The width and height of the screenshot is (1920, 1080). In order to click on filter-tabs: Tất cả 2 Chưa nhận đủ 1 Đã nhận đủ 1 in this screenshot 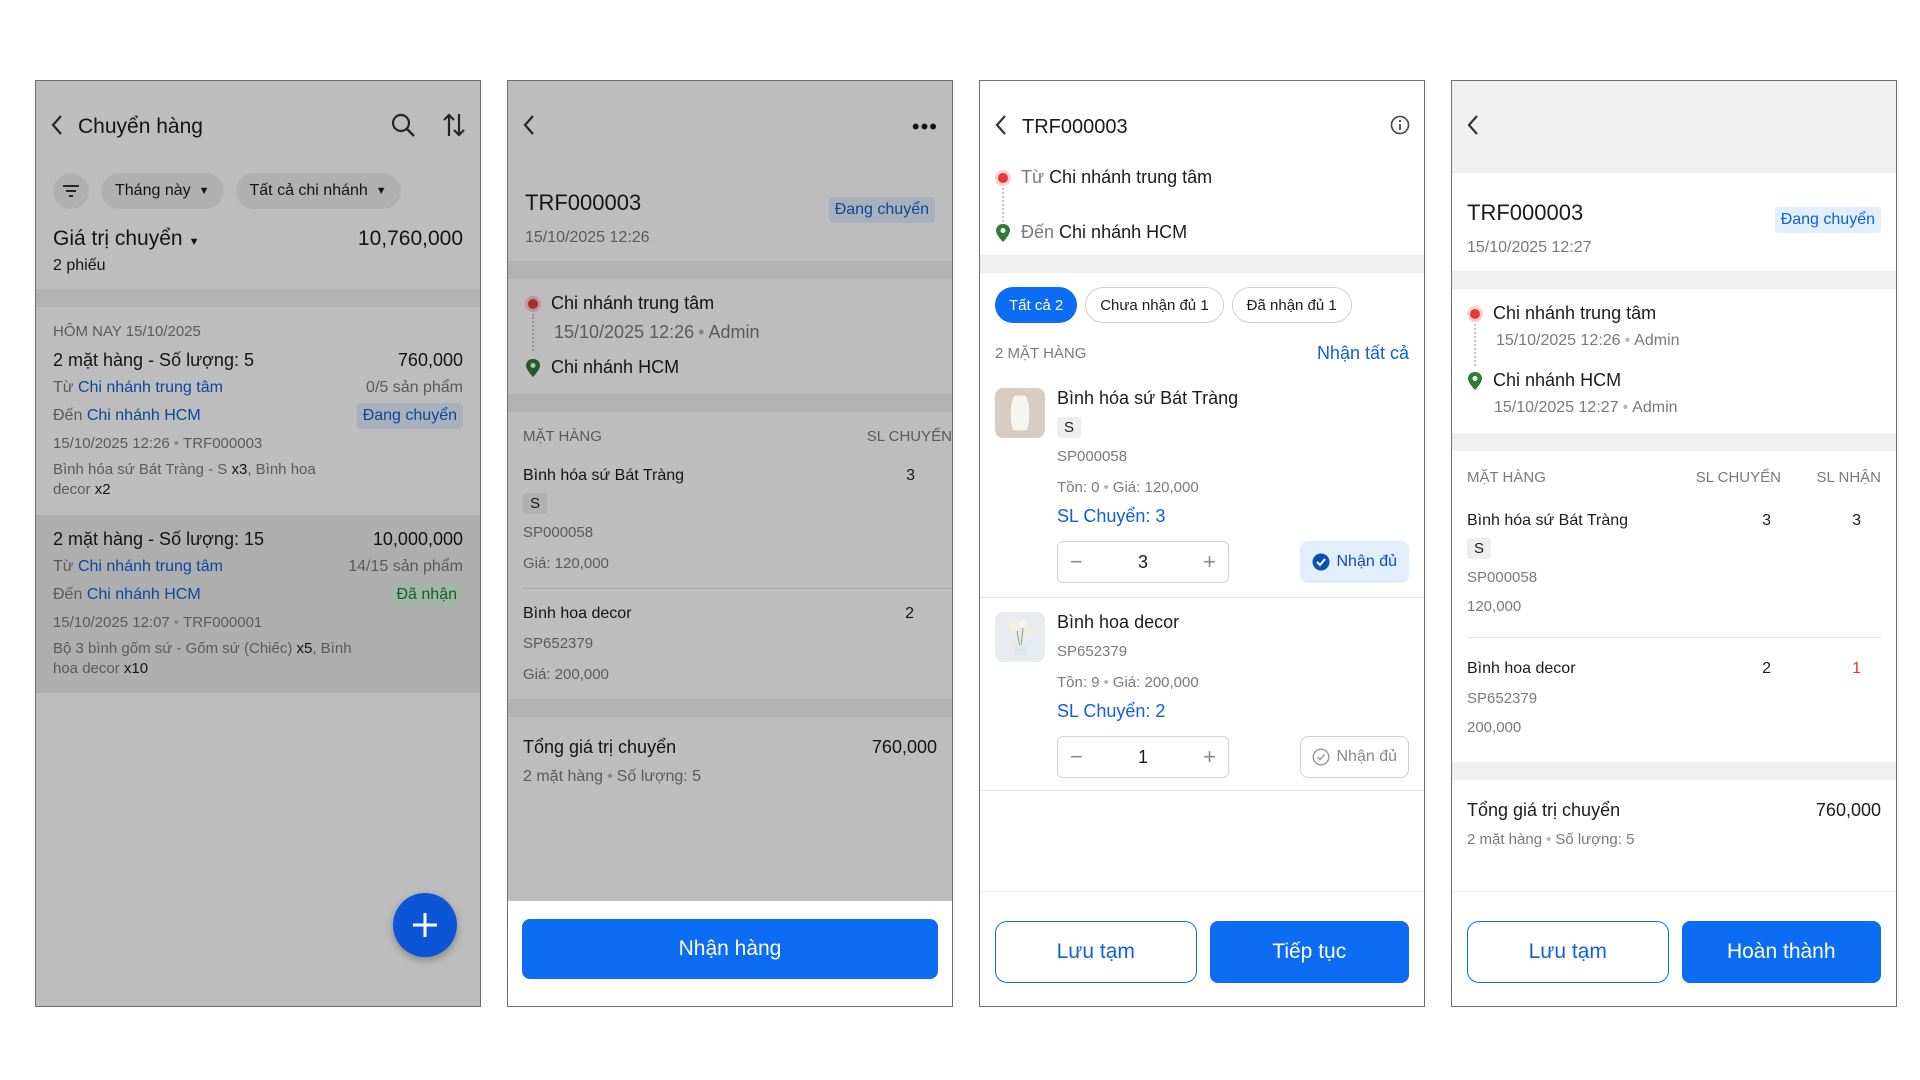, I will do `click(1202, 298)`.